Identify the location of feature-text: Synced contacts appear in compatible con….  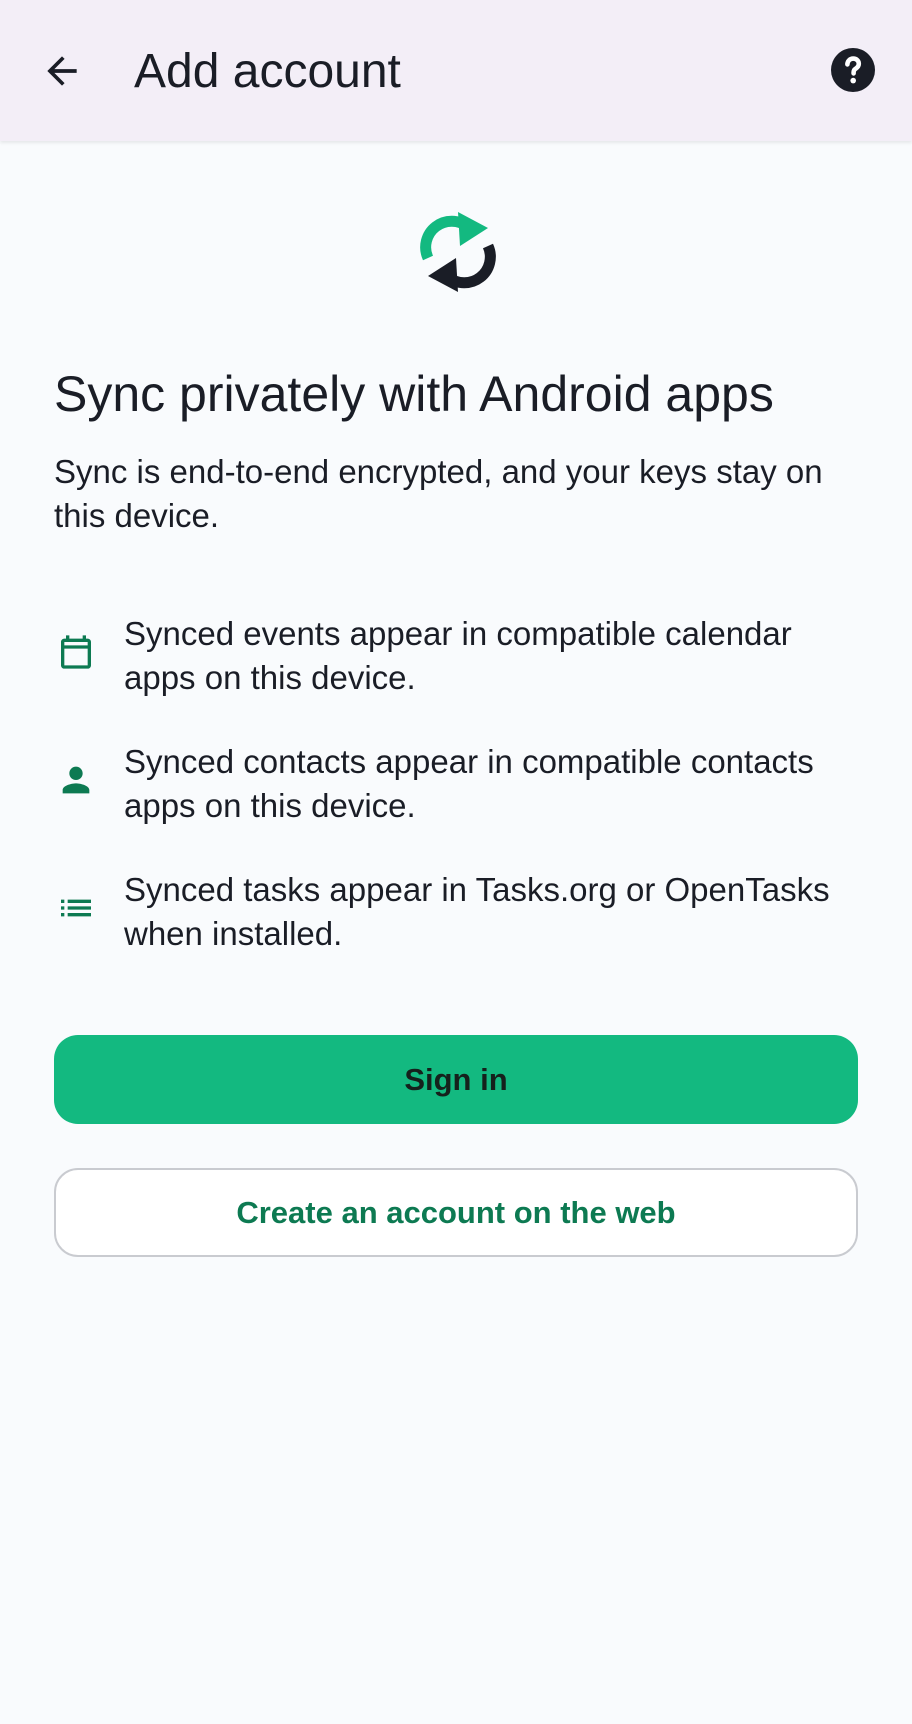
(469, 783).